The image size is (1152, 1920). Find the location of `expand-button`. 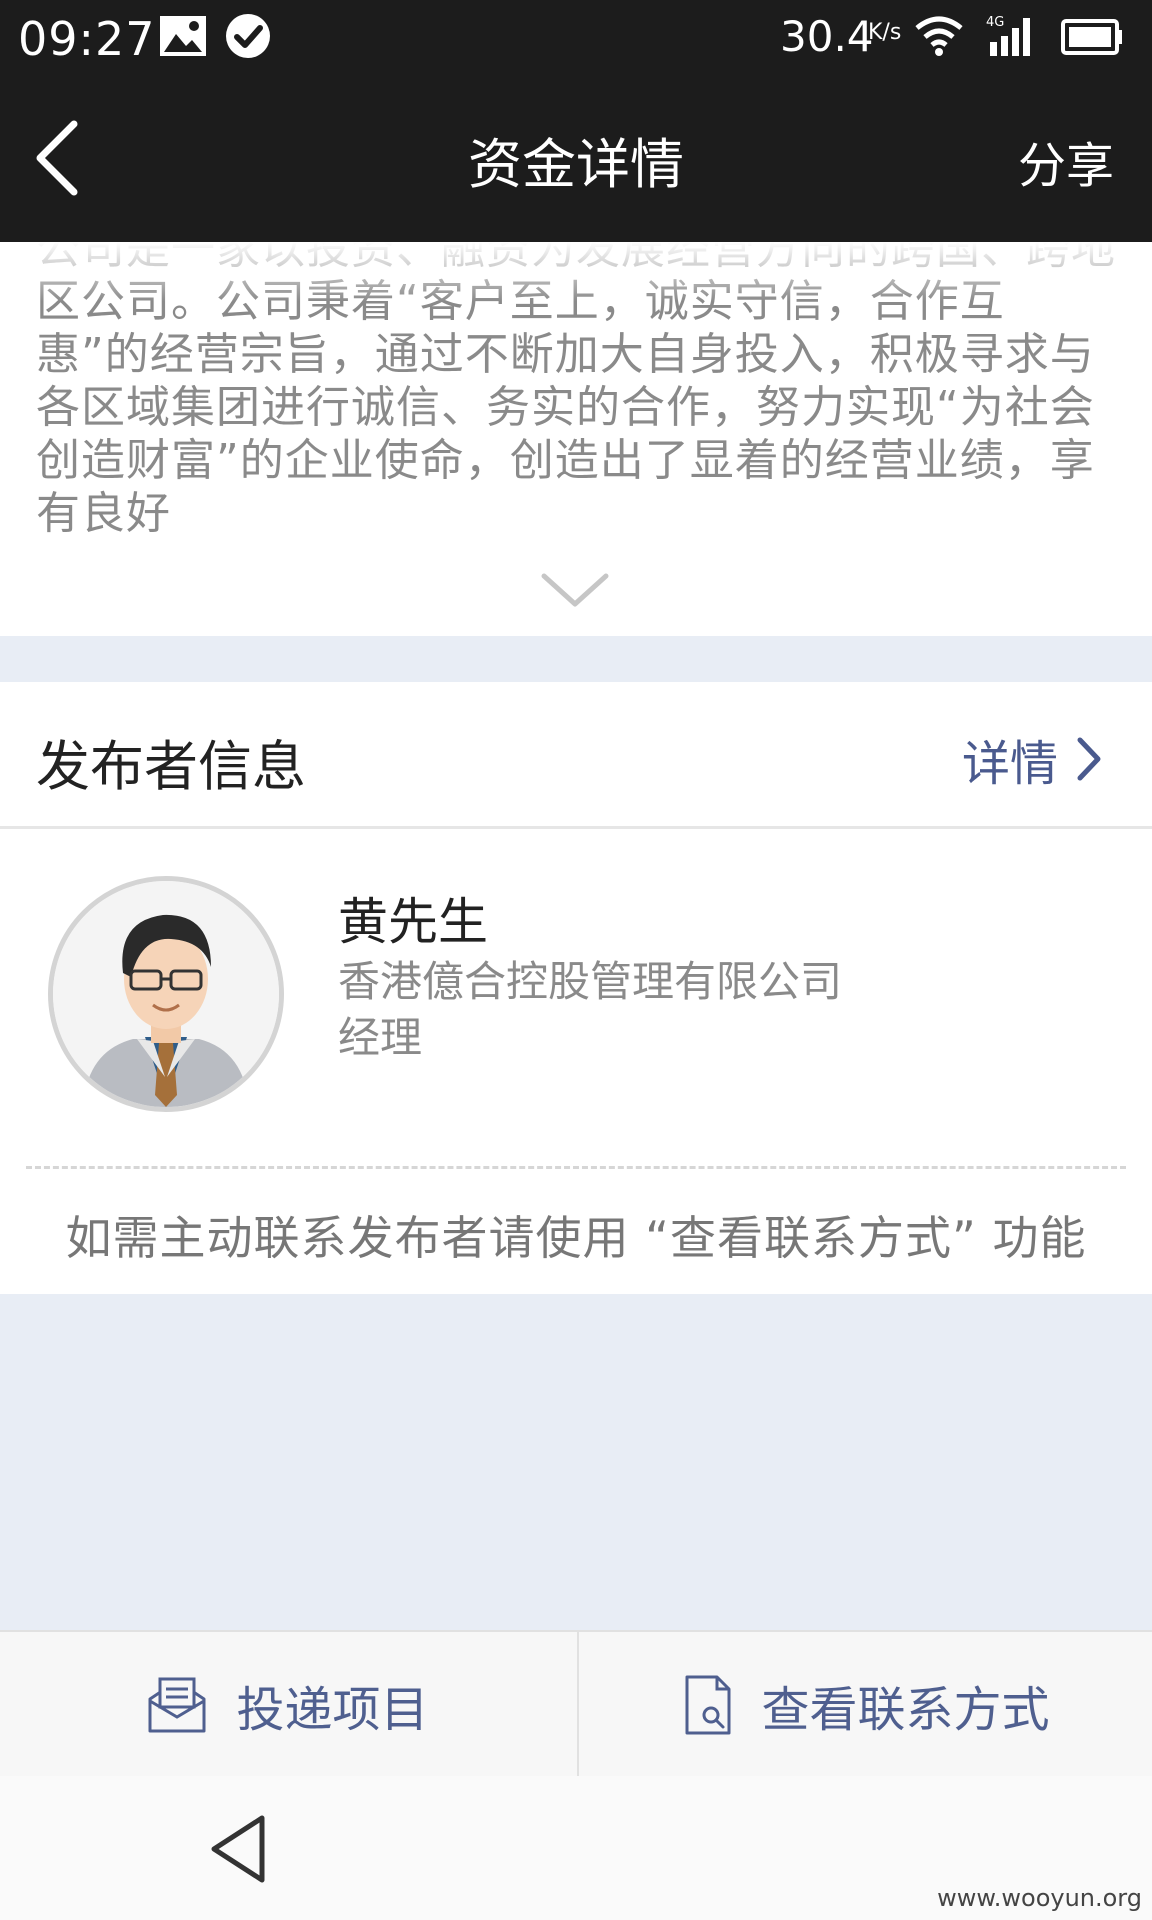

expand-button is located at coordinates (575, 590).